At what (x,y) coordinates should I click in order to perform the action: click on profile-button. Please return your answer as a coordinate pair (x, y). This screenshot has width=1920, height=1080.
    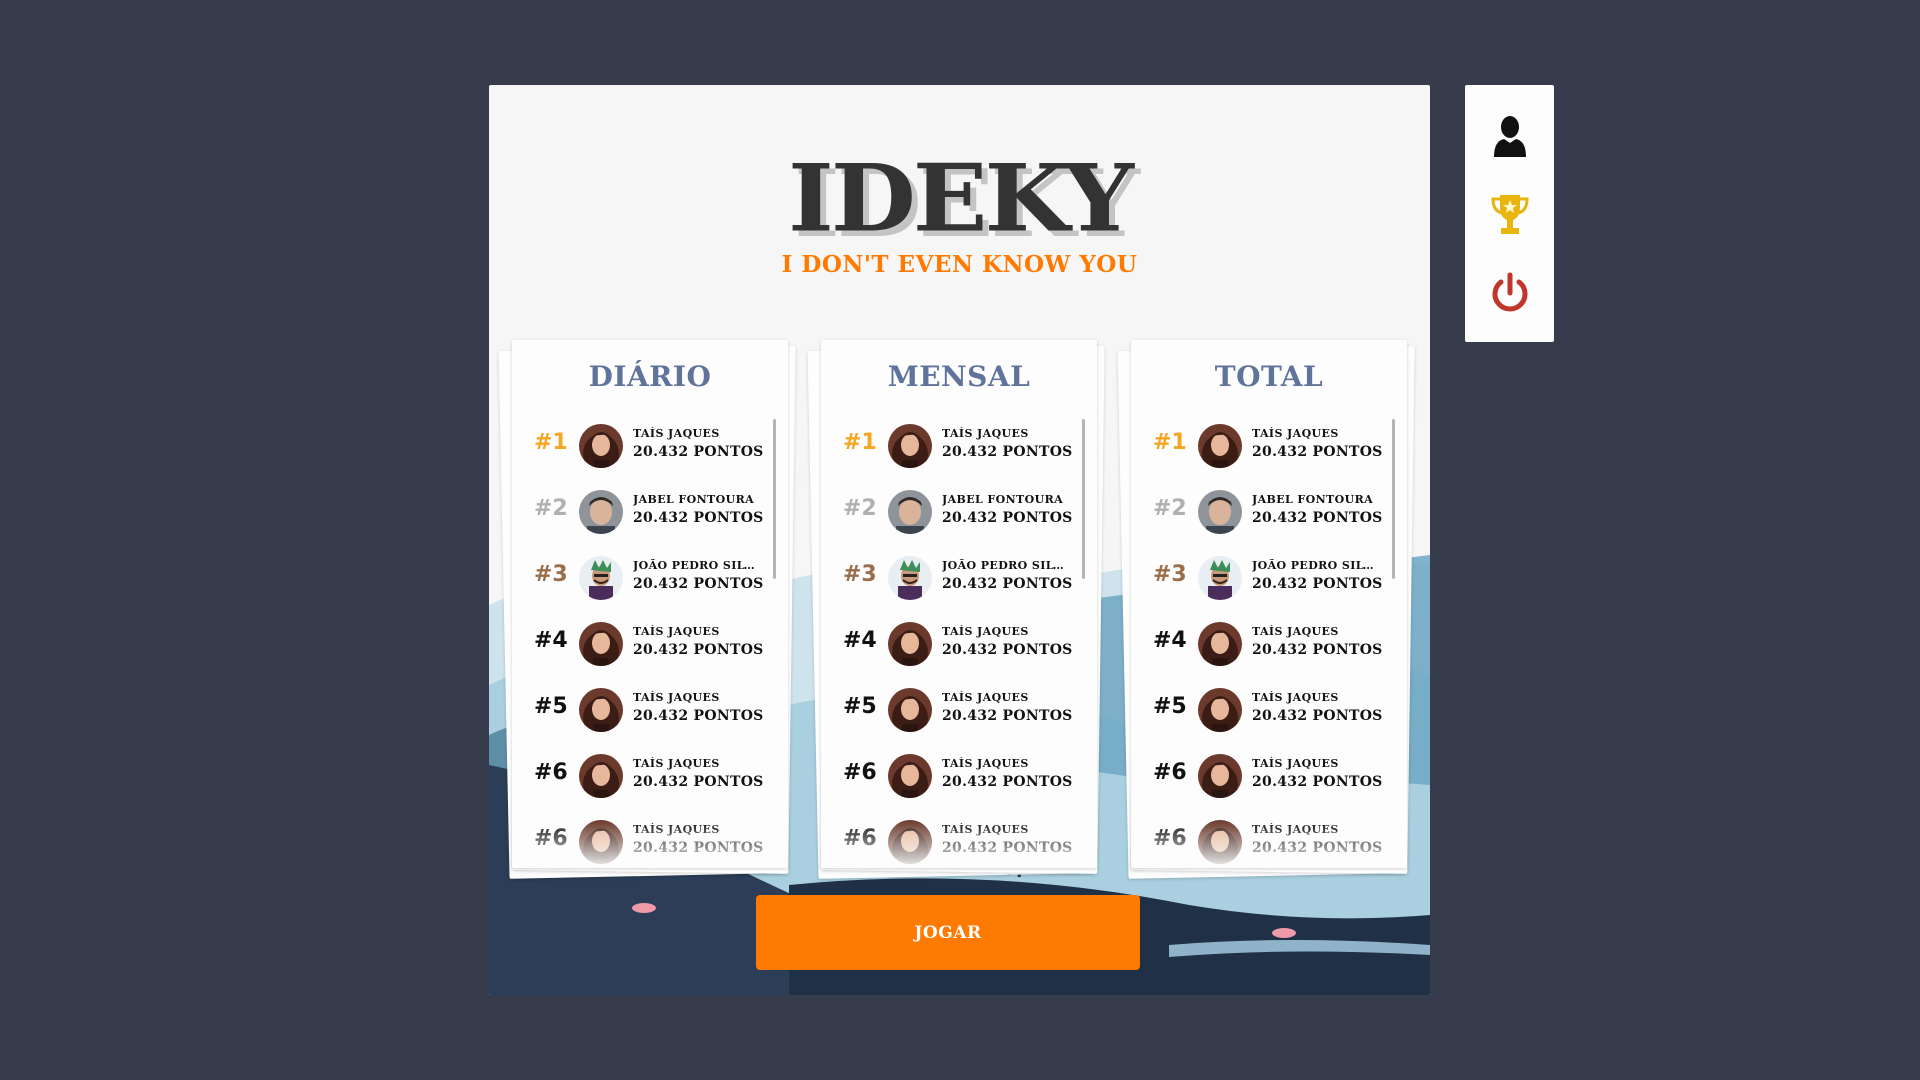
    Looking at the image, I should click on (1509, 135).